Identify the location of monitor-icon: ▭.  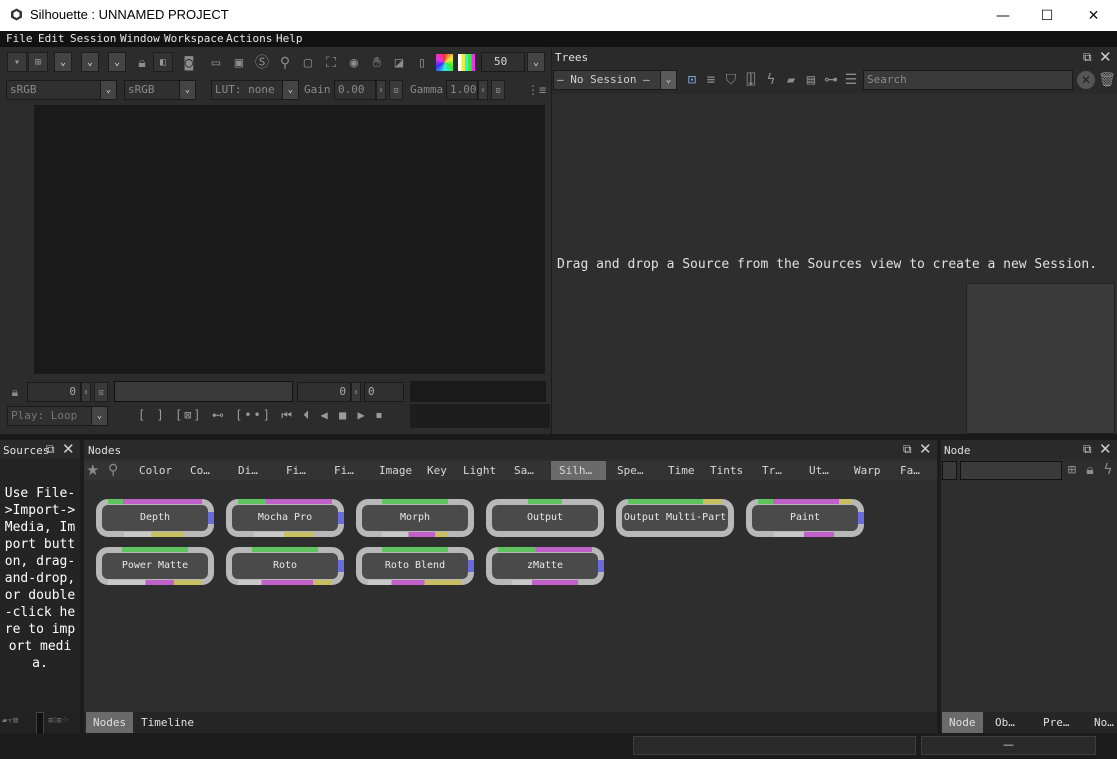
(216, 63).